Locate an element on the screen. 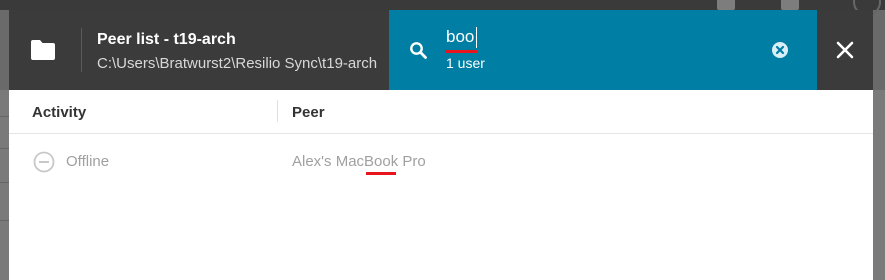 This screenshot has width=885, height=280. search-icon is located at coordinates (418, 50).